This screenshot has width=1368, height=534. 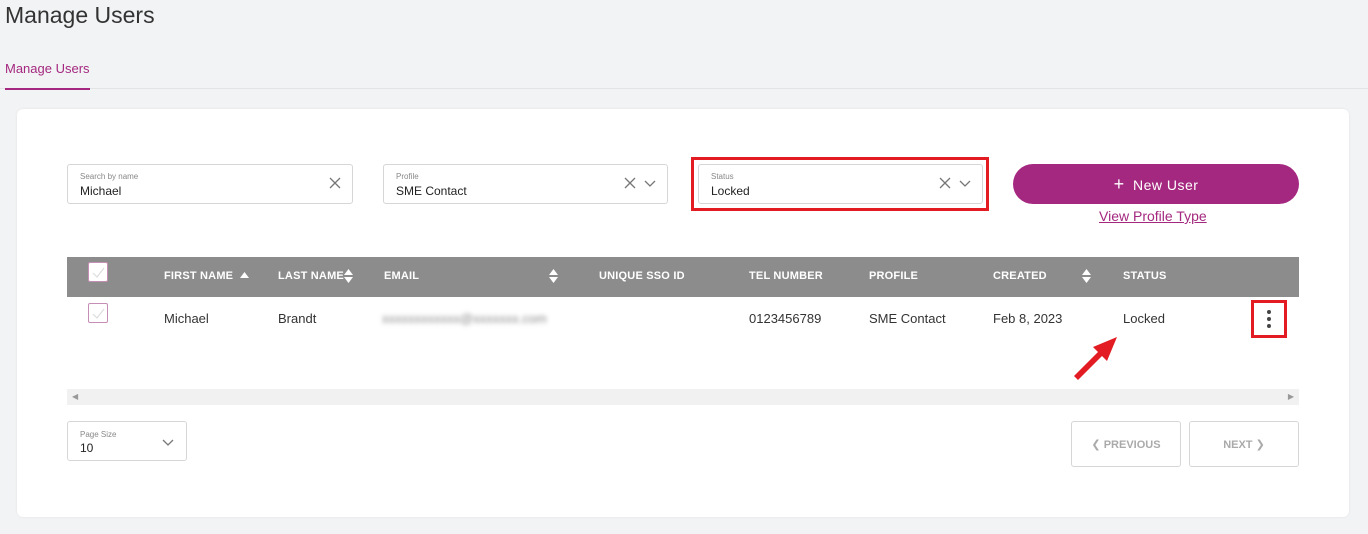 I want to click on page-title: Manage Users, so click(x=80, y=15).